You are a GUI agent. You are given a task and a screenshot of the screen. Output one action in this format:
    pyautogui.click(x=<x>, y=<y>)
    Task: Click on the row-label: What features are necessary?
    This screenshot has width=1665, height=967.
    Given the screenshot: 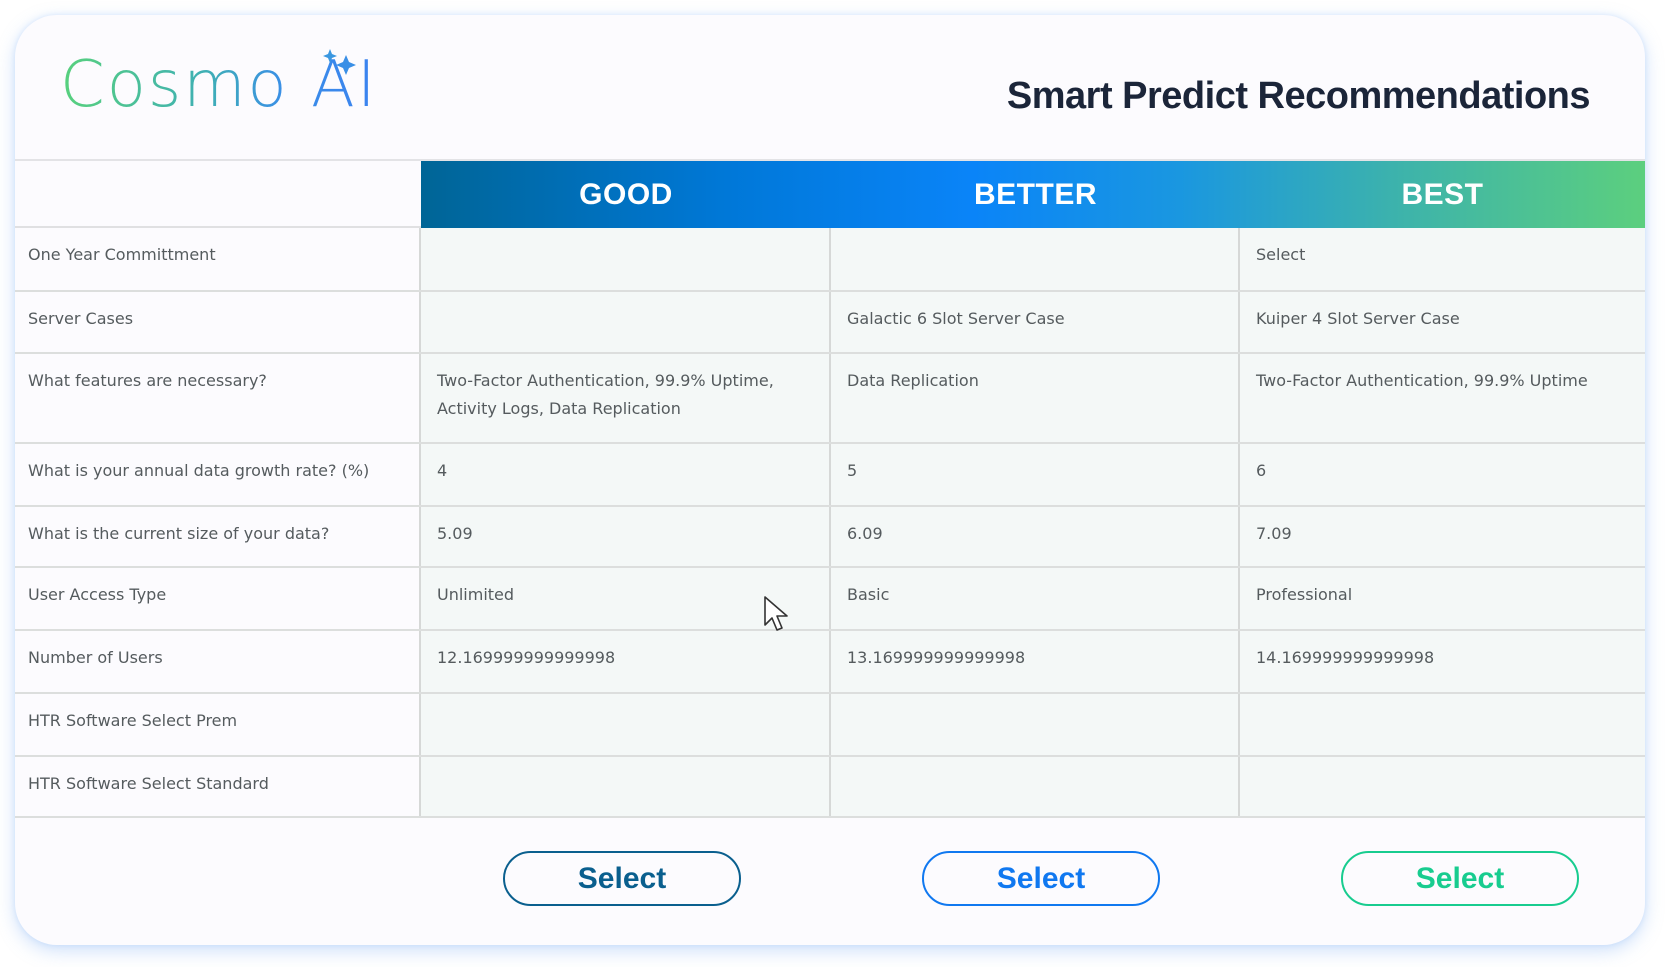 What is the action you would take?
    pyautogui.click(x=218, y=398)
    